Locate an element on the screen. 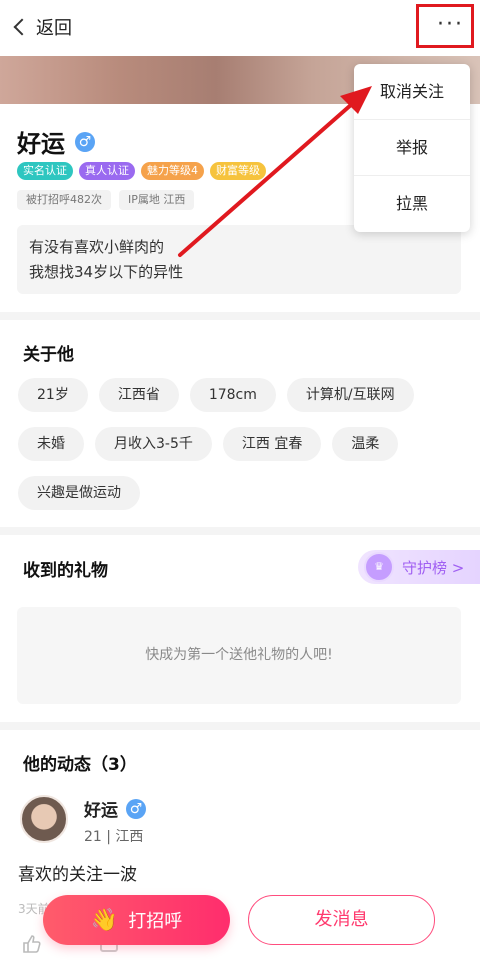 The image size is (480, 969). about-title: 关于他 is located at coordinates (48, 355).